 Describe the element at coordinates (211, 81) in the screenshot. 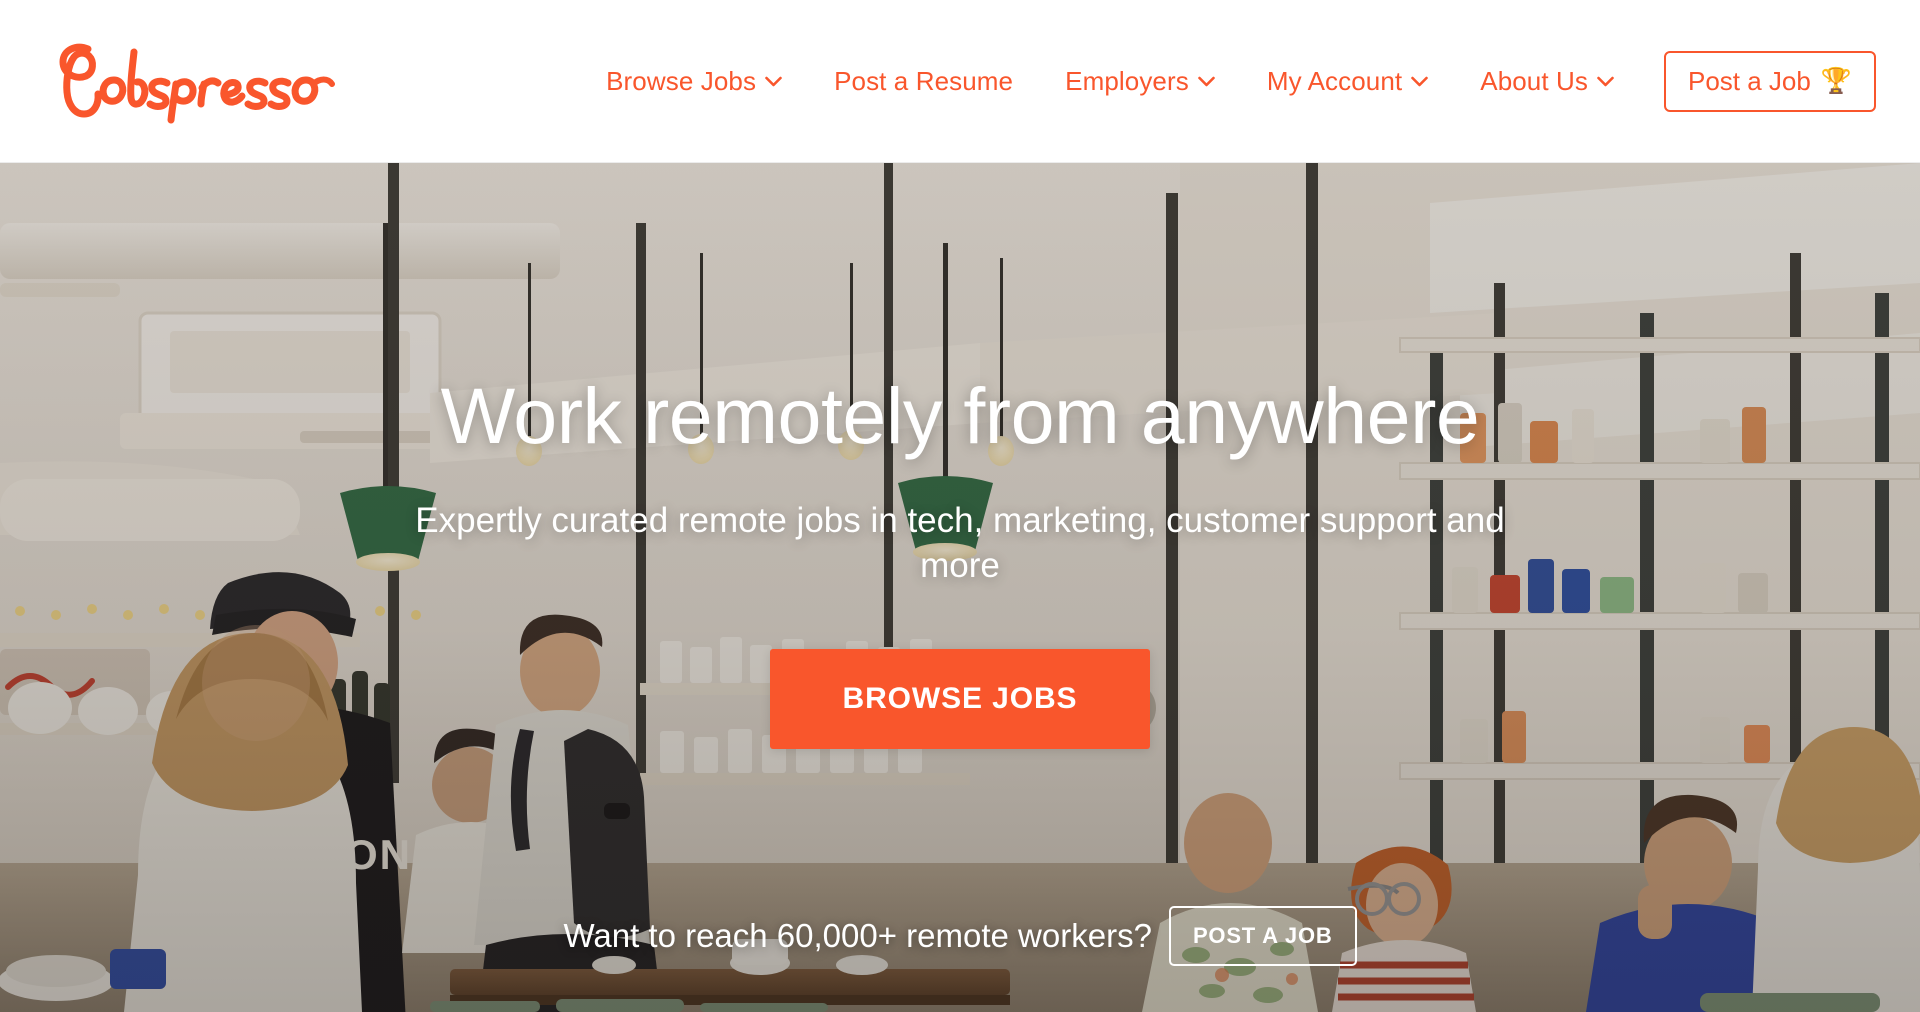

I see `site-logo` at that location.